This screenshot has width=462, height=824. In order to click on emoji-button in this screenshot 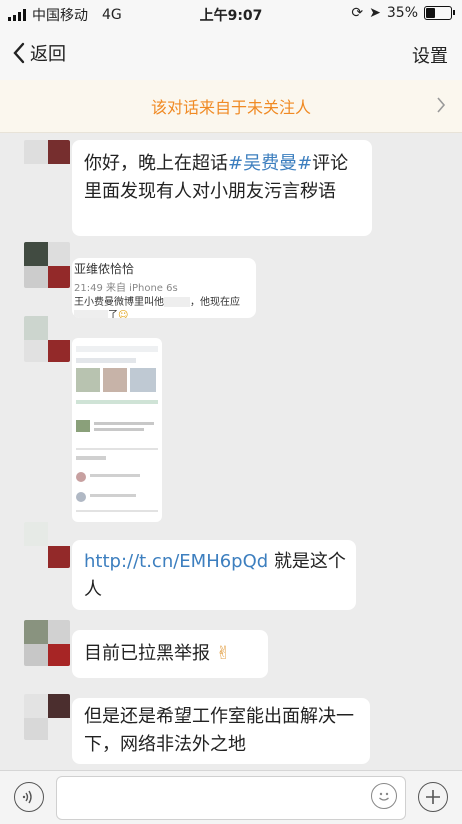, I will do `click(384, 796)`.